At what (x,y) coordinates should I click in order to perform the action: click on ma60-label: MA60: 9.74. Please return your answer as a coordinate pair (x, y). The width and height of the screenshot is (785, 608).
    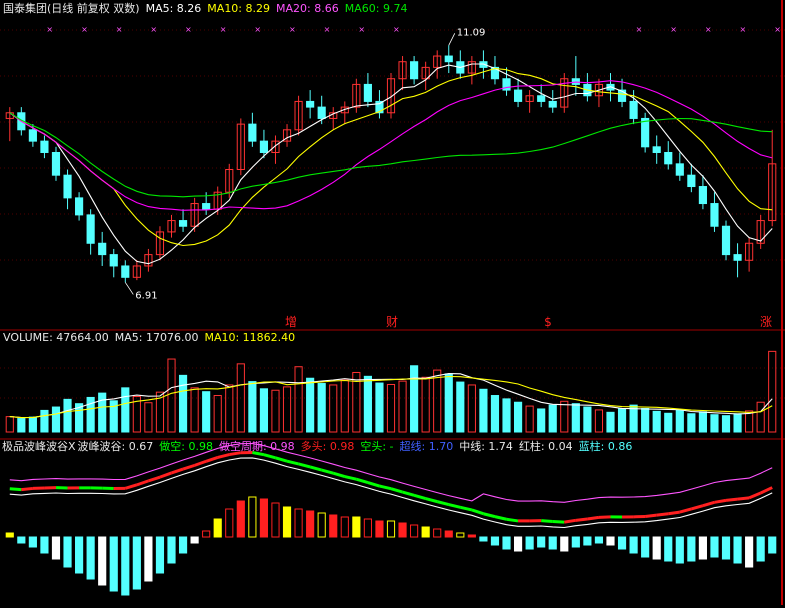
    Looking at the image, I should click on (376, 8).